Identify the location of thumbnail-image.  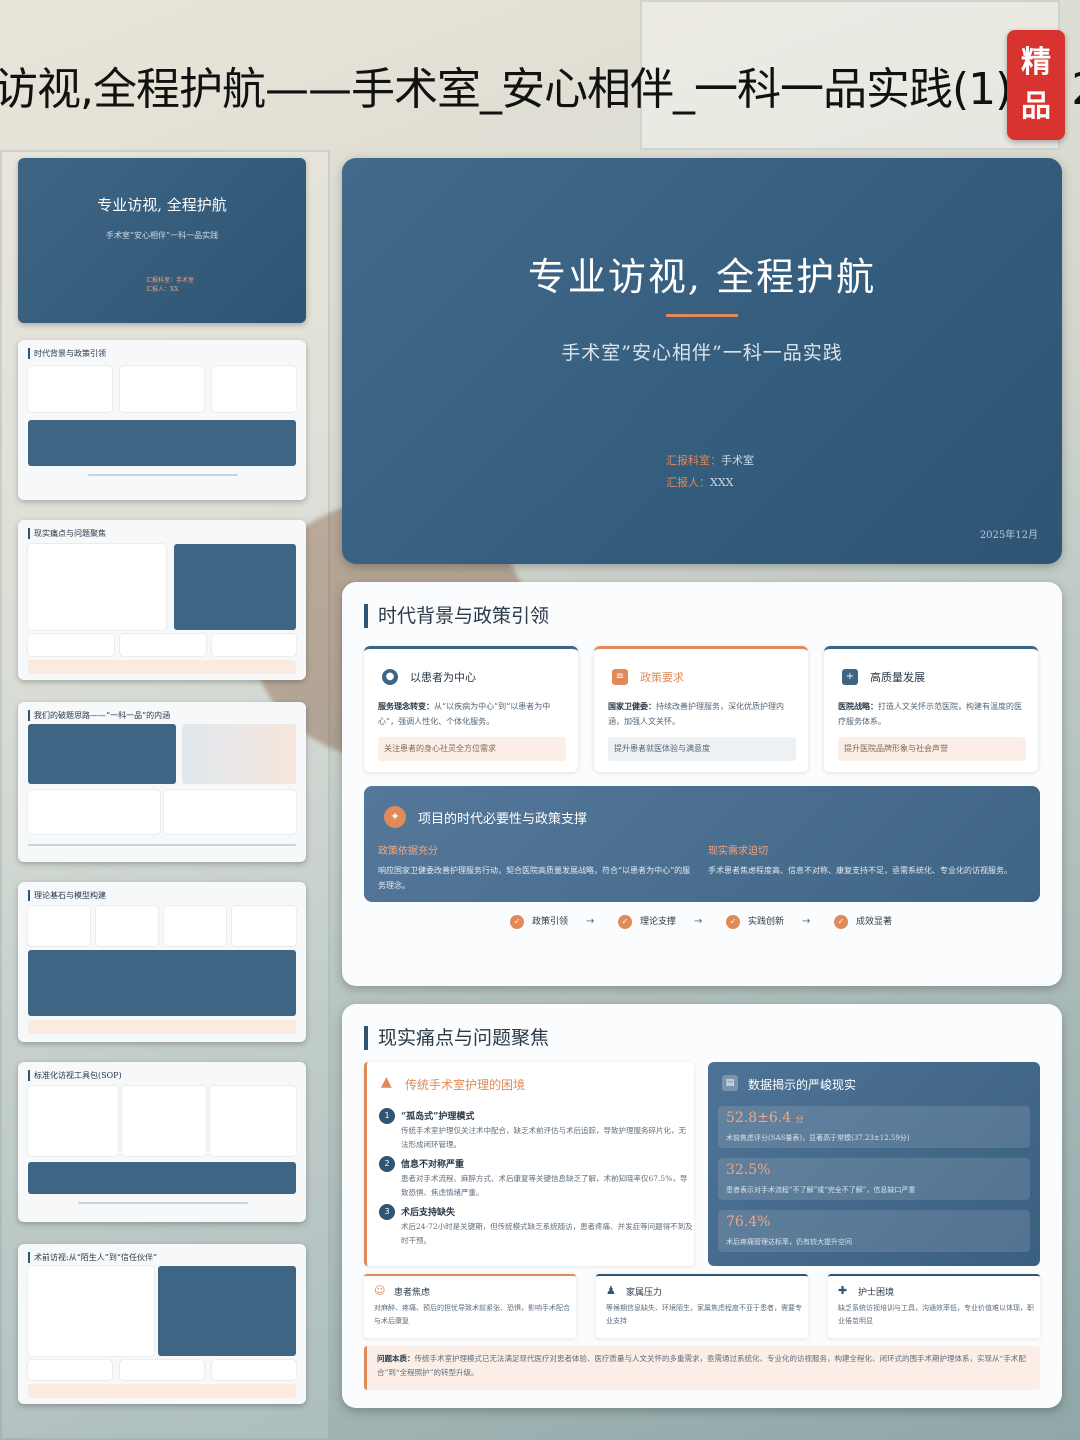
(239, 754).